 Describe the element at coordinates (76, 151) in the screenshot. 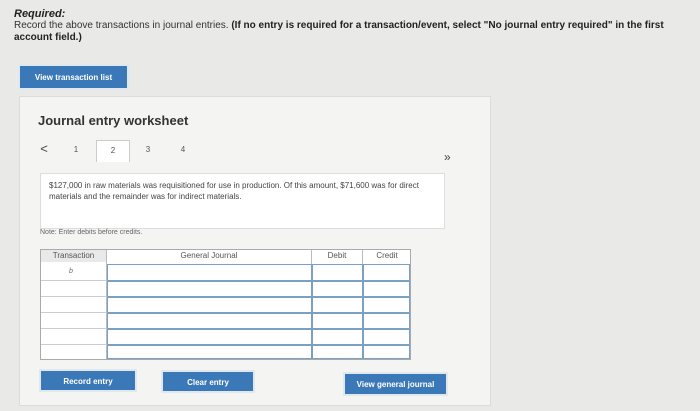

I see `tab-1: 1` at that location.